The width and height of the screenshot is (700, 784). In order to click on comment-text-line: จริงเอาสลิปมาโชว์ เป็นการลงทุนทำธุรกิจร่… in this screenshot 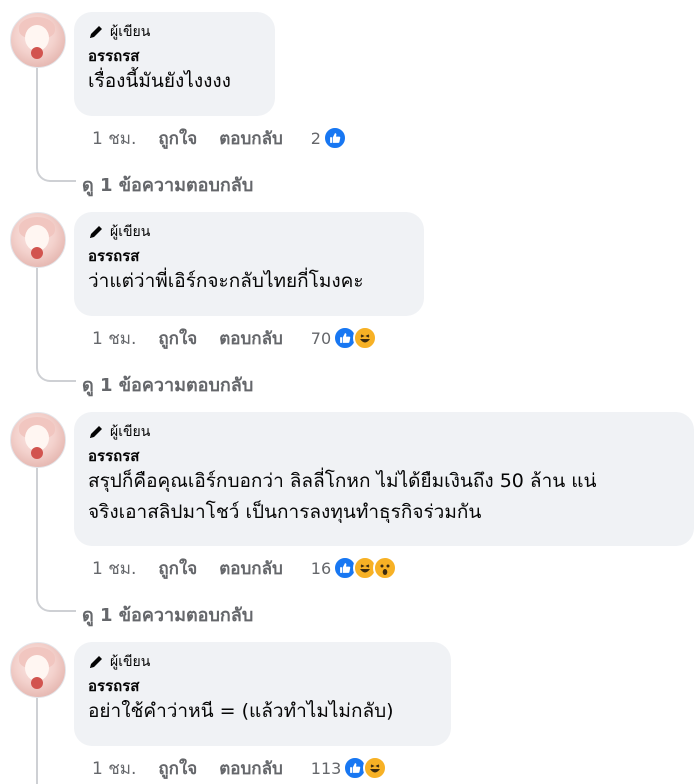, I will do `click(285, 512)`.